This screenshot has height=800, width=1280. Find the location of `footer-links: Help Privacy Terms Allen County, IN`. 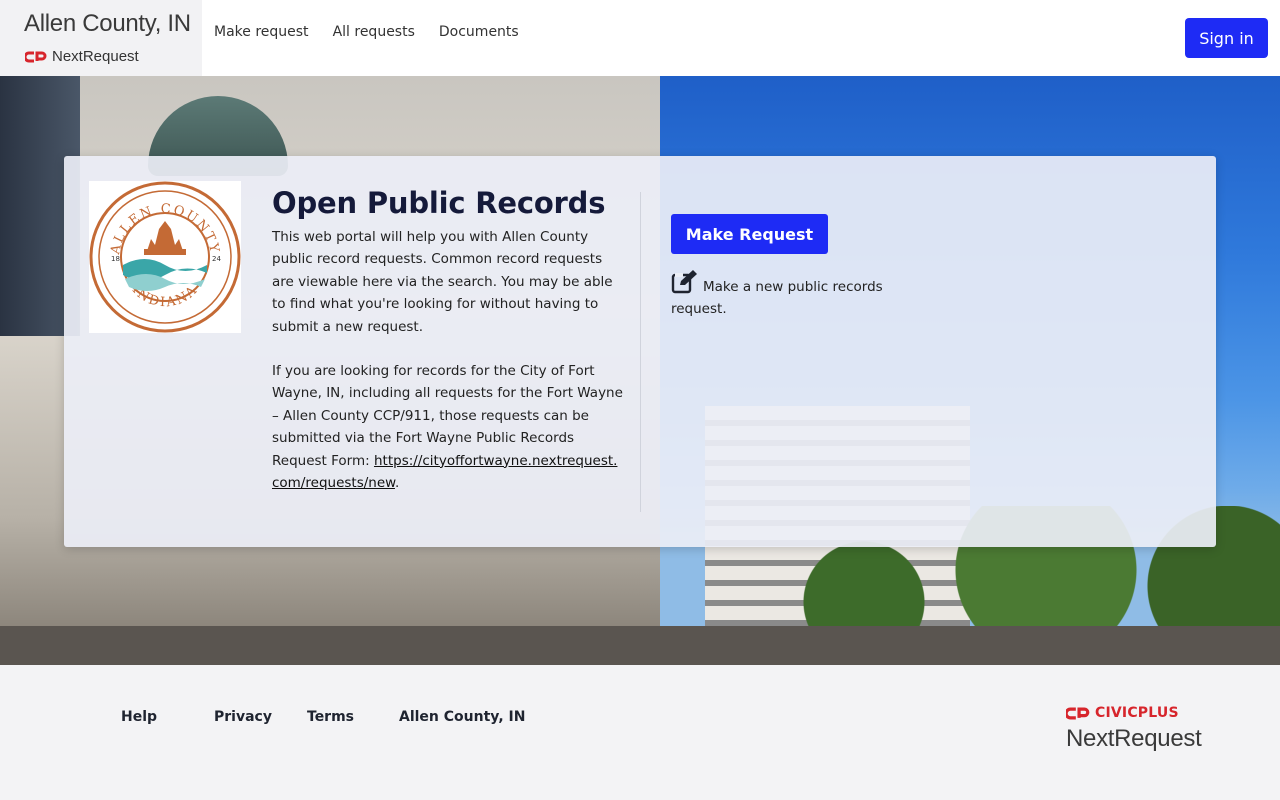

footer-links: Help Privacy Terms Allen County, IN is located at coordinates (323, 717).